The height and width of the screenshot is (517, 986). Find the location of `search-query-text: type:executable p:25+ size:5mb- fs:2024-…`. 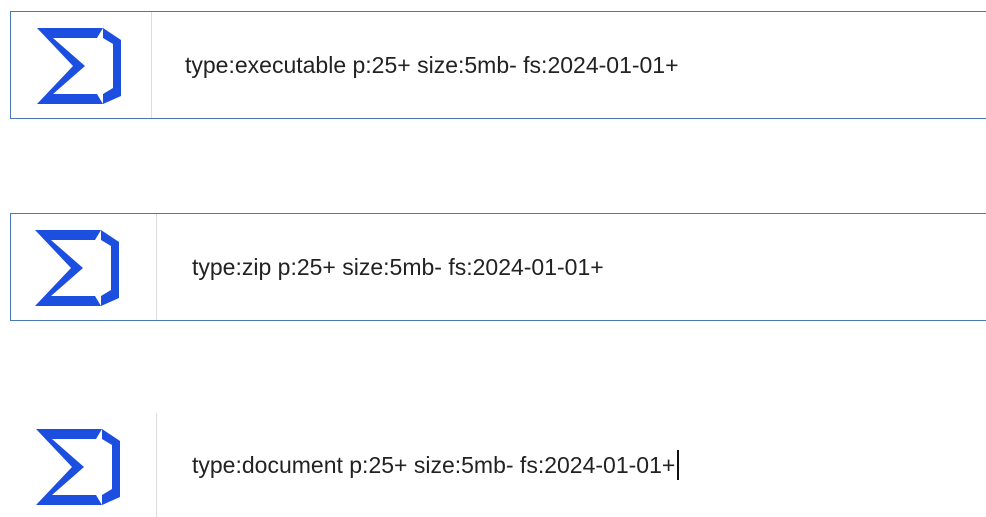

search-query-text: type:executable p:25+ size:5mb- fs:2024-… is located at coordinates (432, 64).